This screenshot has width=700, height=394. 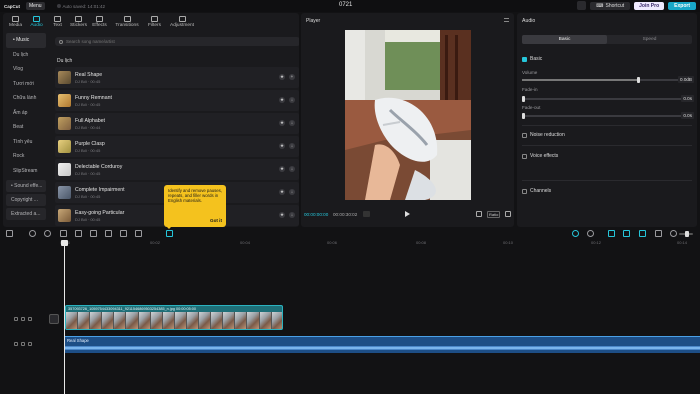 What do you see at coordinates (177, 123) in the screenshot?
I see `list-item: Full Alphabet DJ Bối · 00:44 ★ ↓` at bounding box center [177, 123].